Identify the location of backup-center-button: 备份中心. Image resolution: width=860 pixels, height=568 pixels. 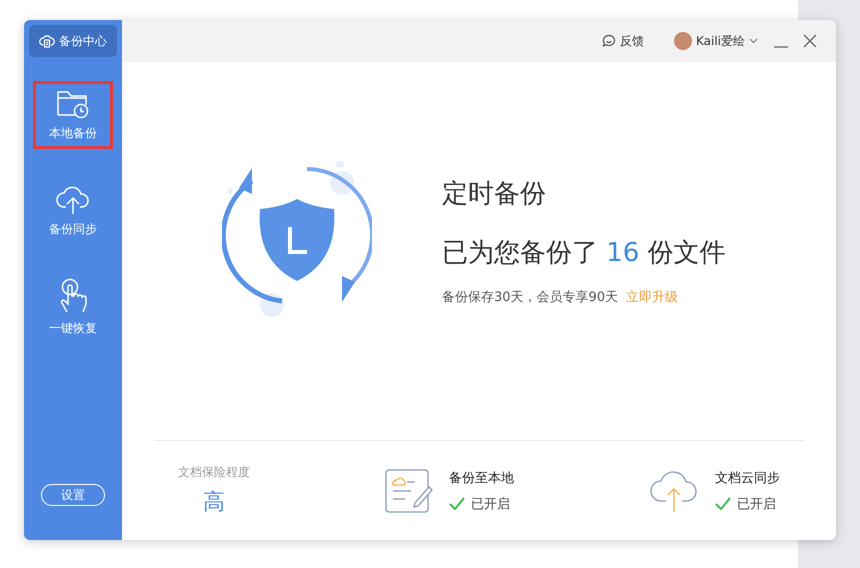
(73, 41).